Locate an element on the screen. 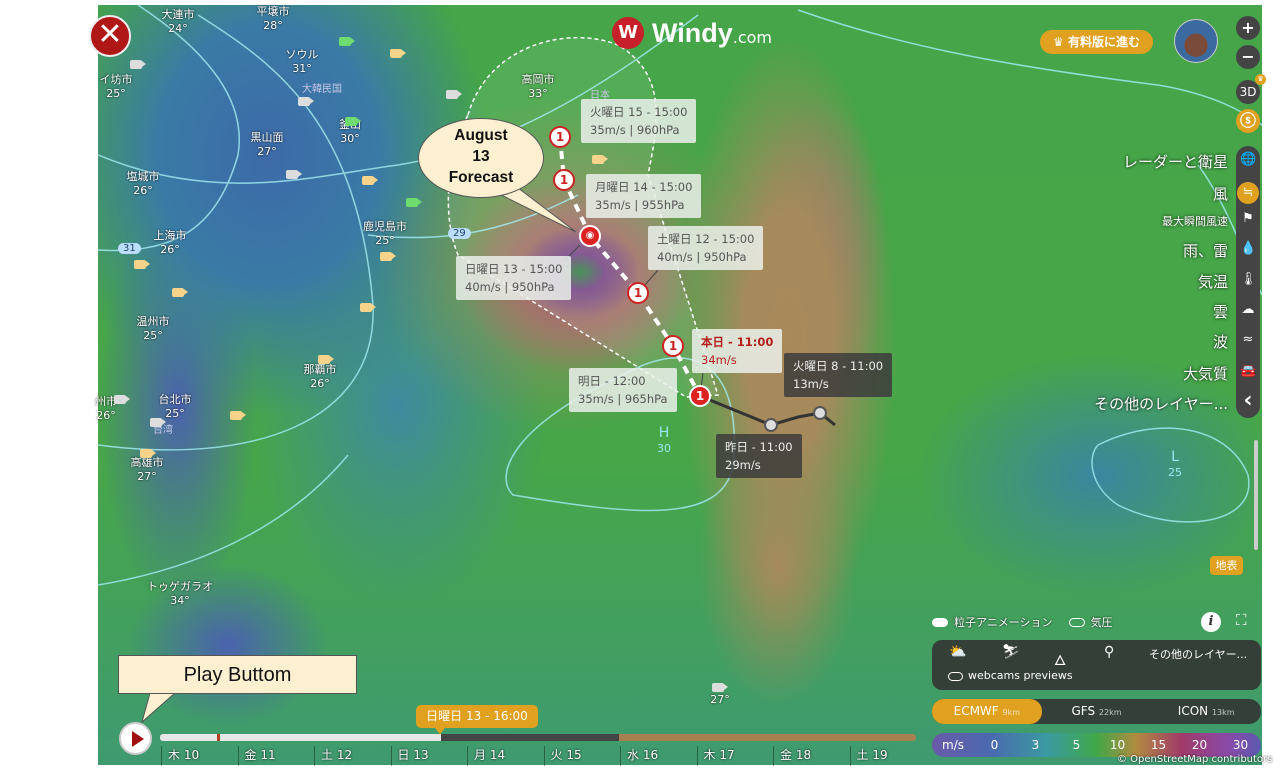 The width and height of the screenshot is (1286, 768). windy-logo: W Windy .com is located at coordinates (692, 33).